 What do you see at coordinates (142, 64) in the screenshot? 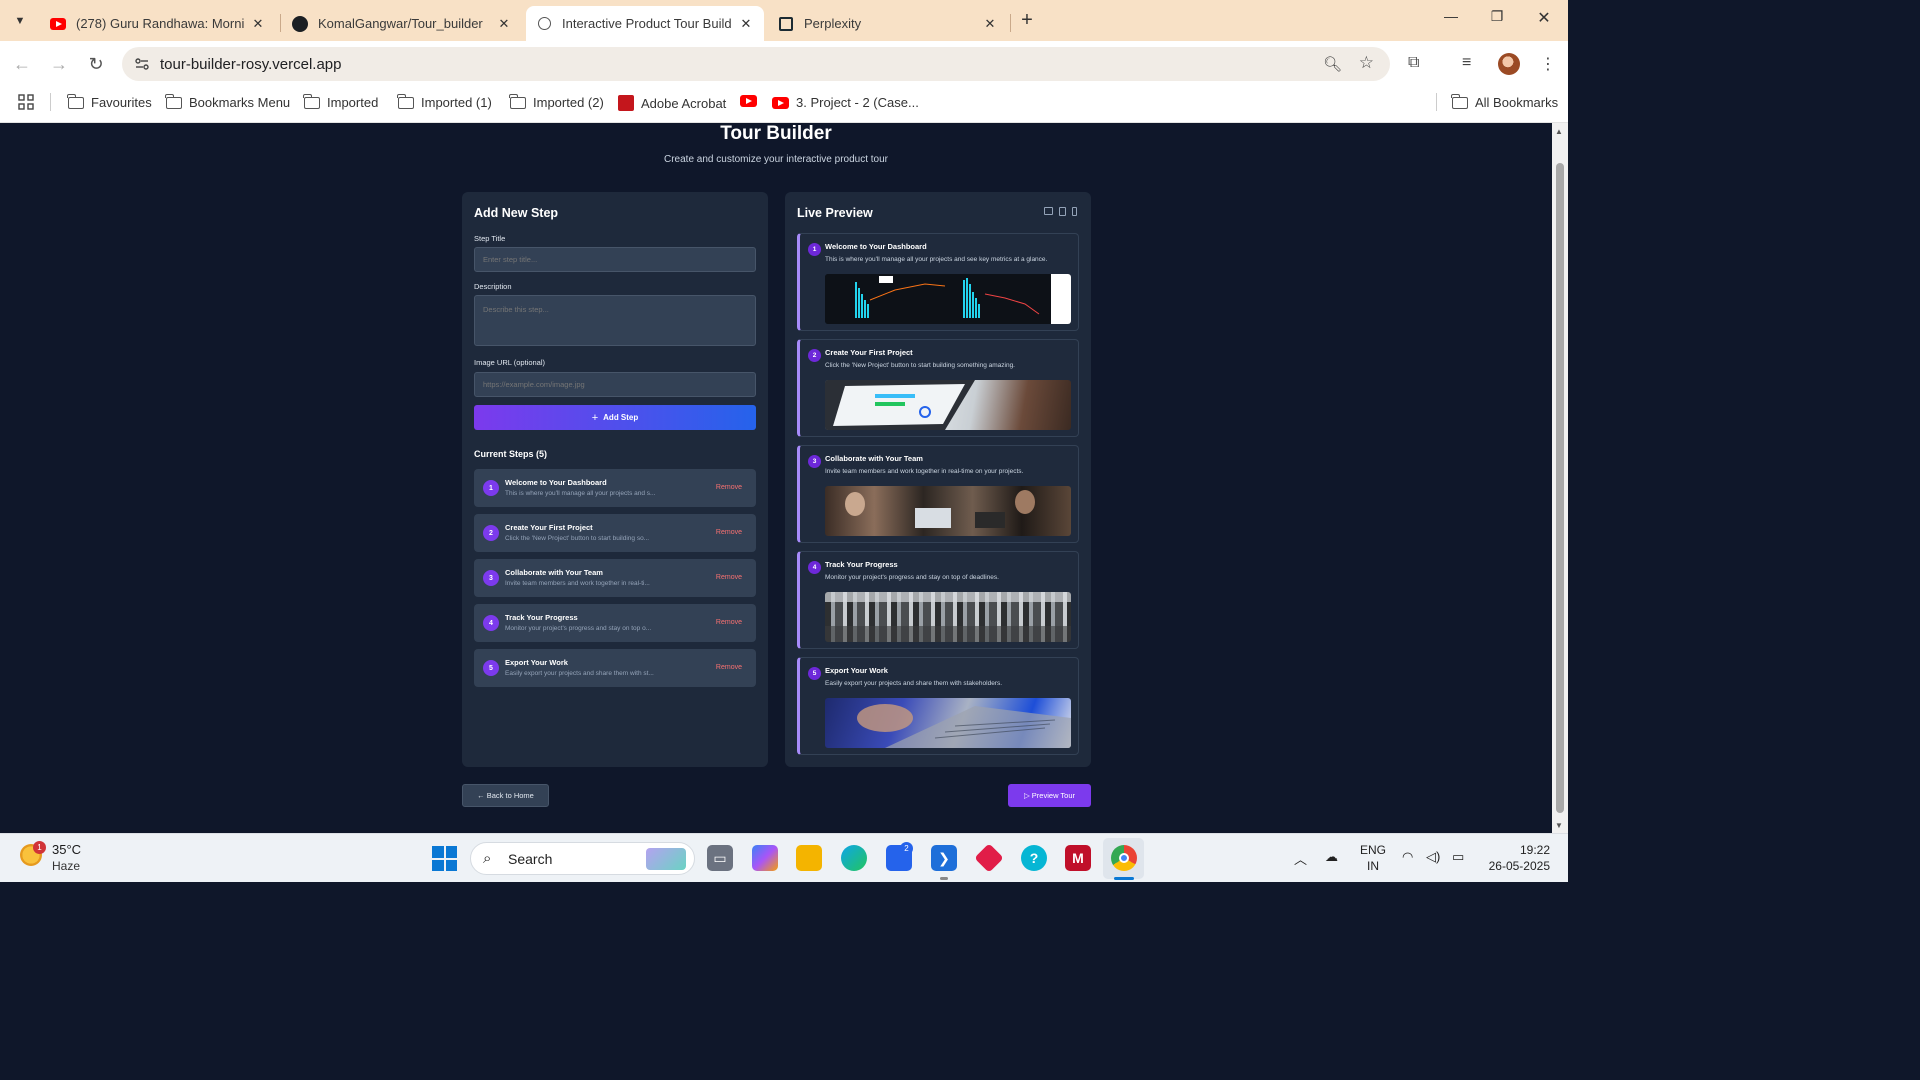
I see `site-settings-icon` at bounding box center [142, 64].